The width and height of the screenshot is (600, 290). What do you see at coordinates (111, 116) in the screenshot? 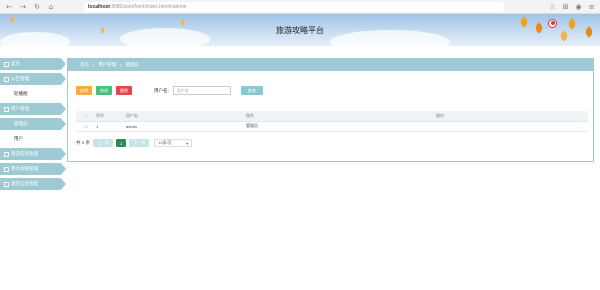
I see `column-header: 序号` at bounding box center [111, 116].